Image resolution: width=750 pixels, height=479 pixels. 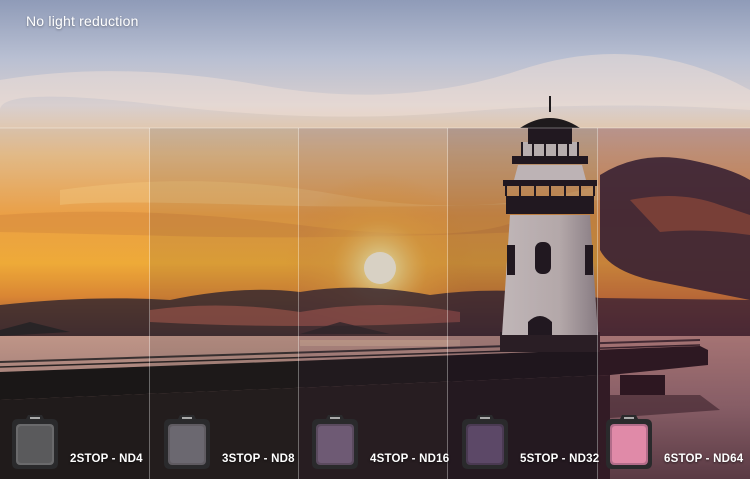 I want to click on no-reduction-caption: No light reduction, so click(x=82, y=21).